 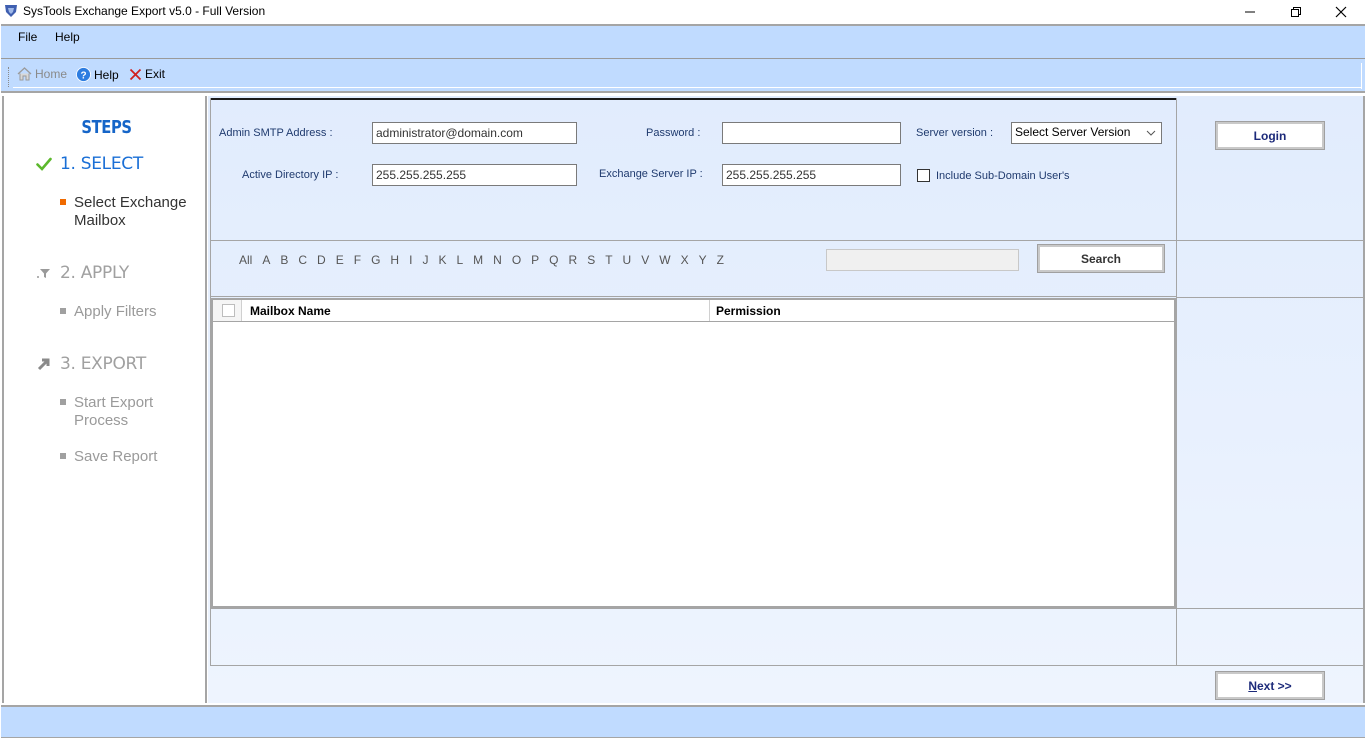 What do you see at coordinates (1086, 133) in the screenshot?
I see `server-version-select: Select Server Version` at bounding box center [1086, 133].